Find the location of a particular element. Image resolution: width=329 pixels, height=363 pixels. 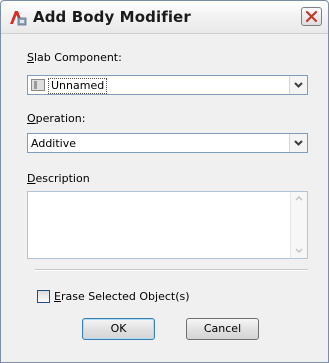

slab-component-dropdown: Unnamed is located at coordinates (167, 85).